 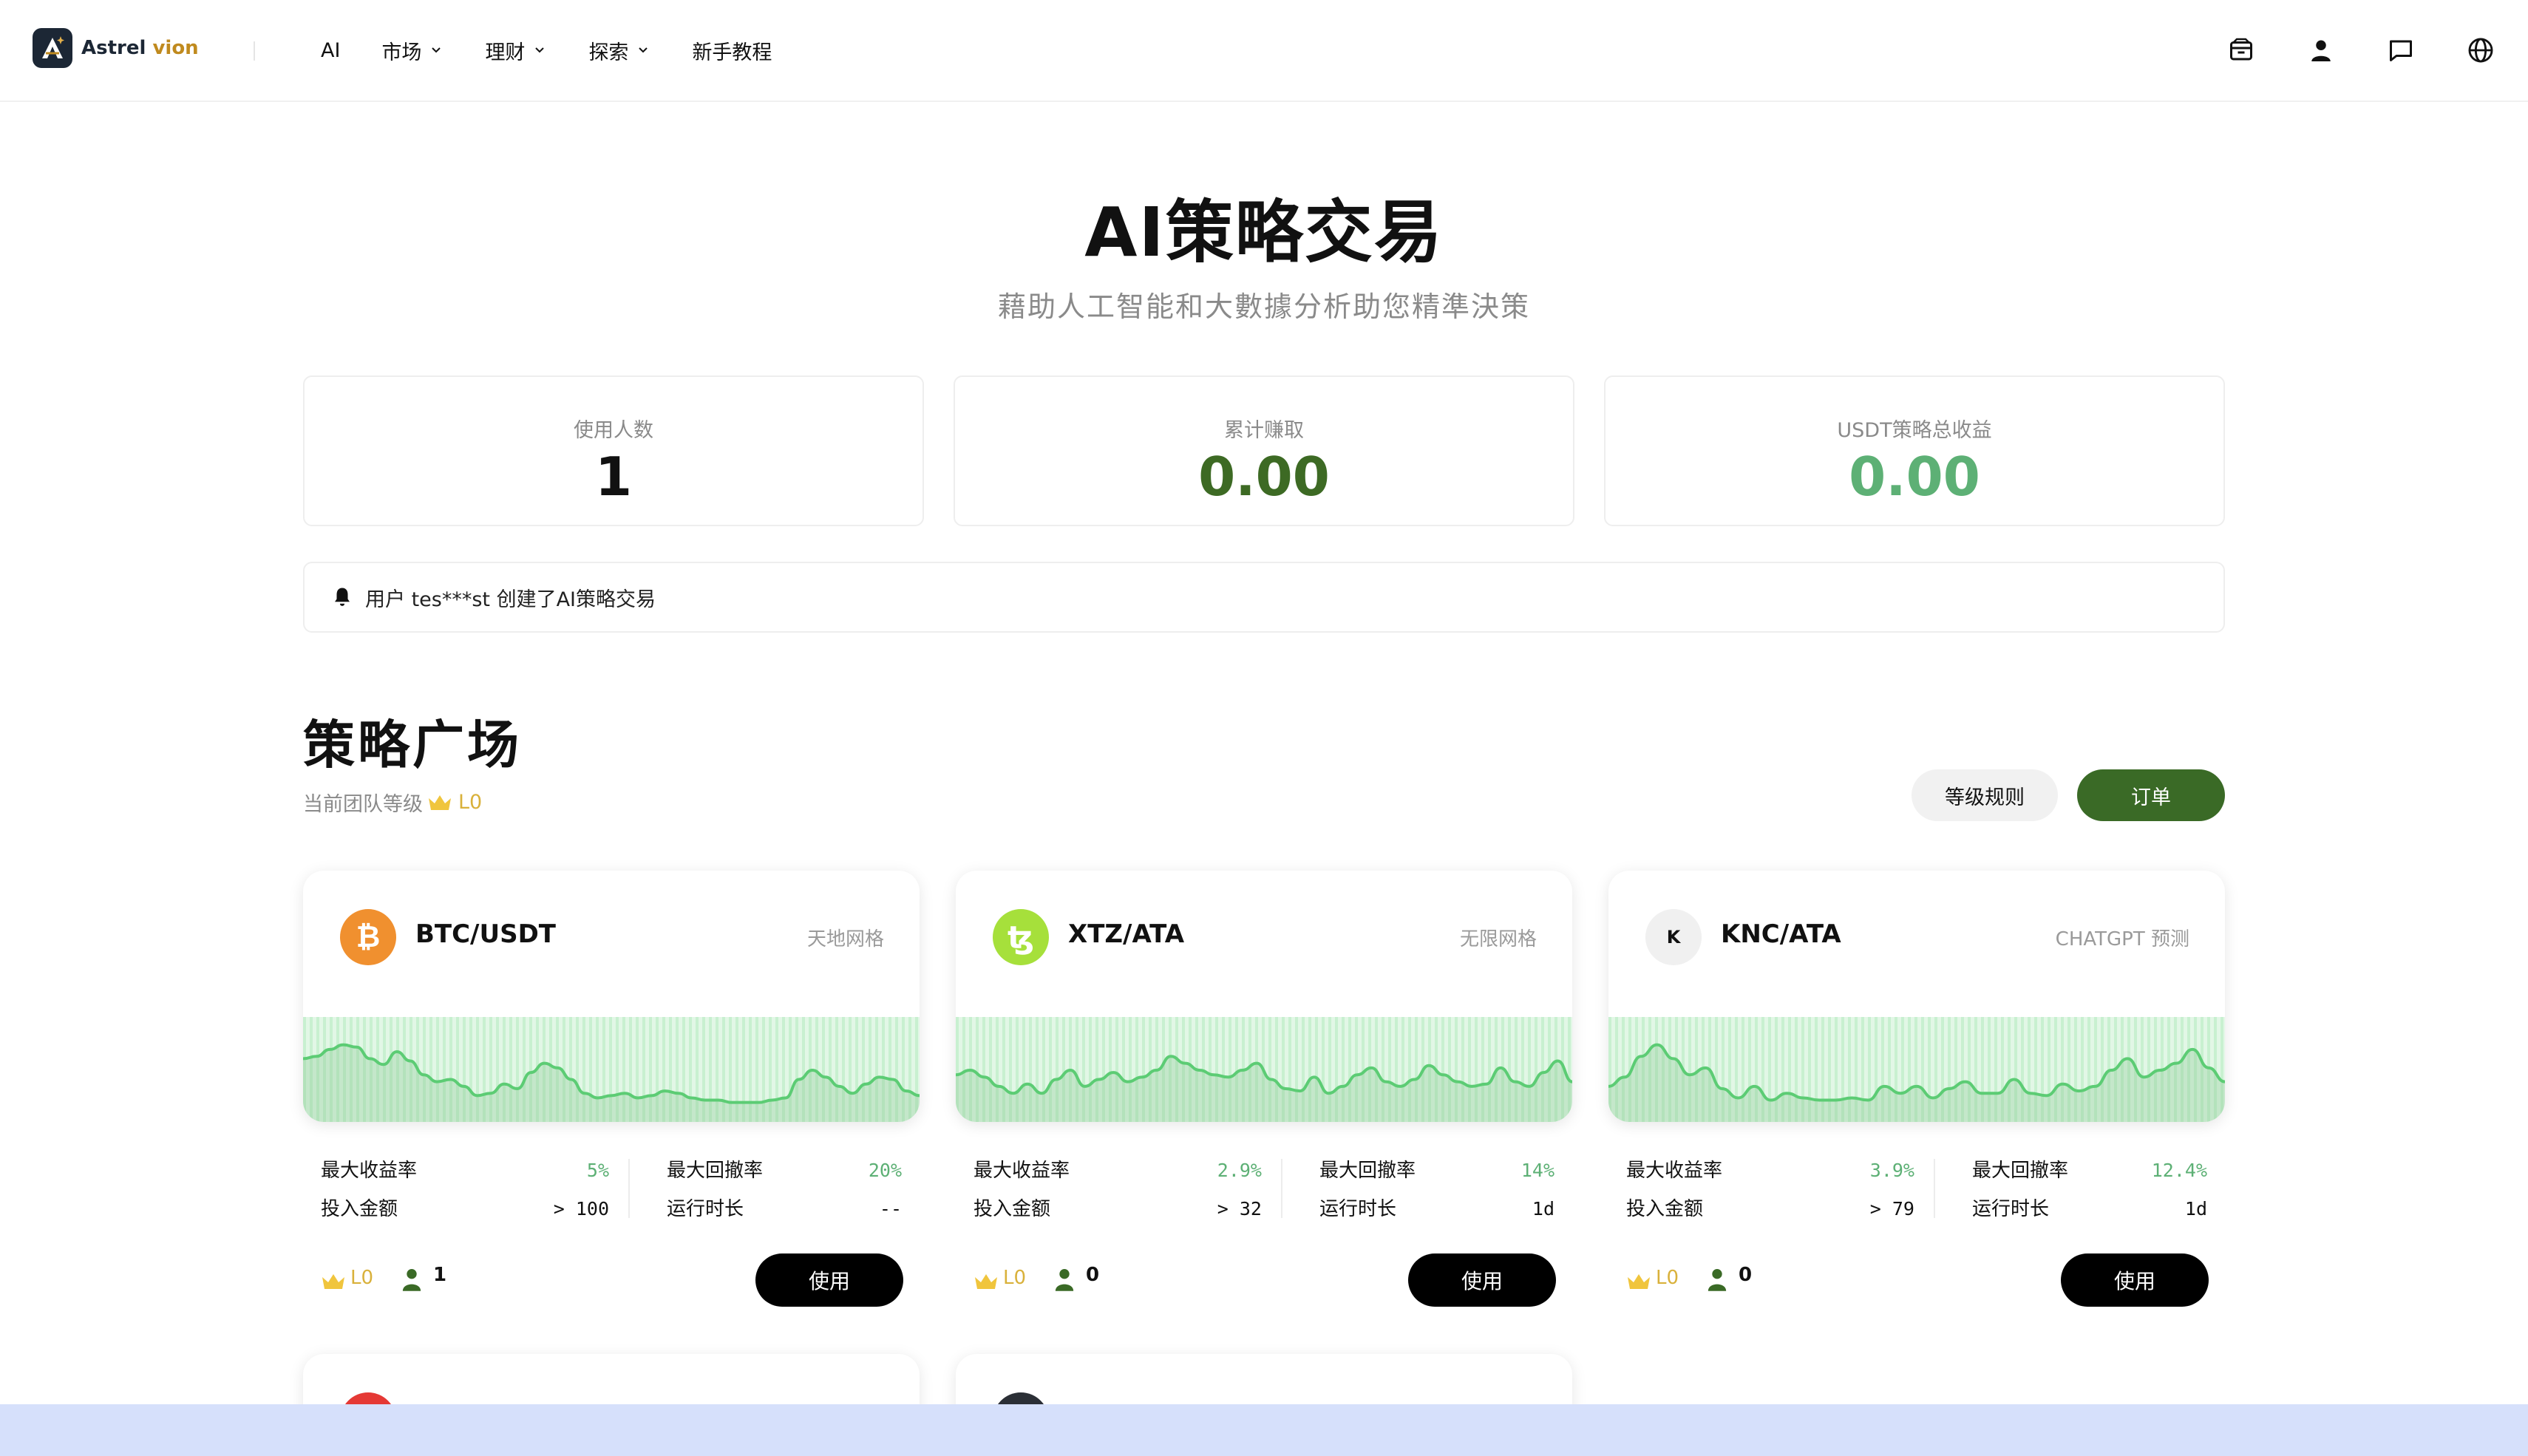 I want to click on nav-icon-group, so click(x=2339, y=51).